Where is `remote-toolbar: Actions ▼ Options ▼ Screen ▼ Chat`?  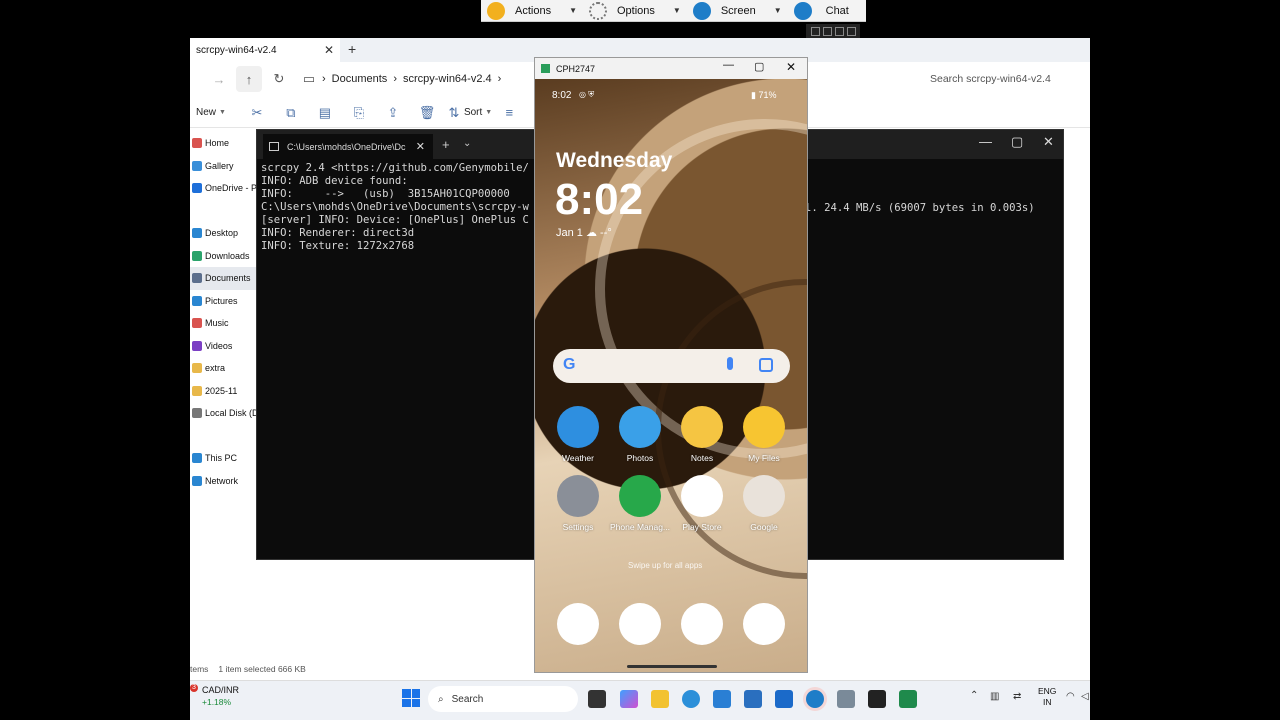
remote-toolbar: Actions ▼ Options ▼ Screen ▼ Chat is located at coordinates (673, 11).